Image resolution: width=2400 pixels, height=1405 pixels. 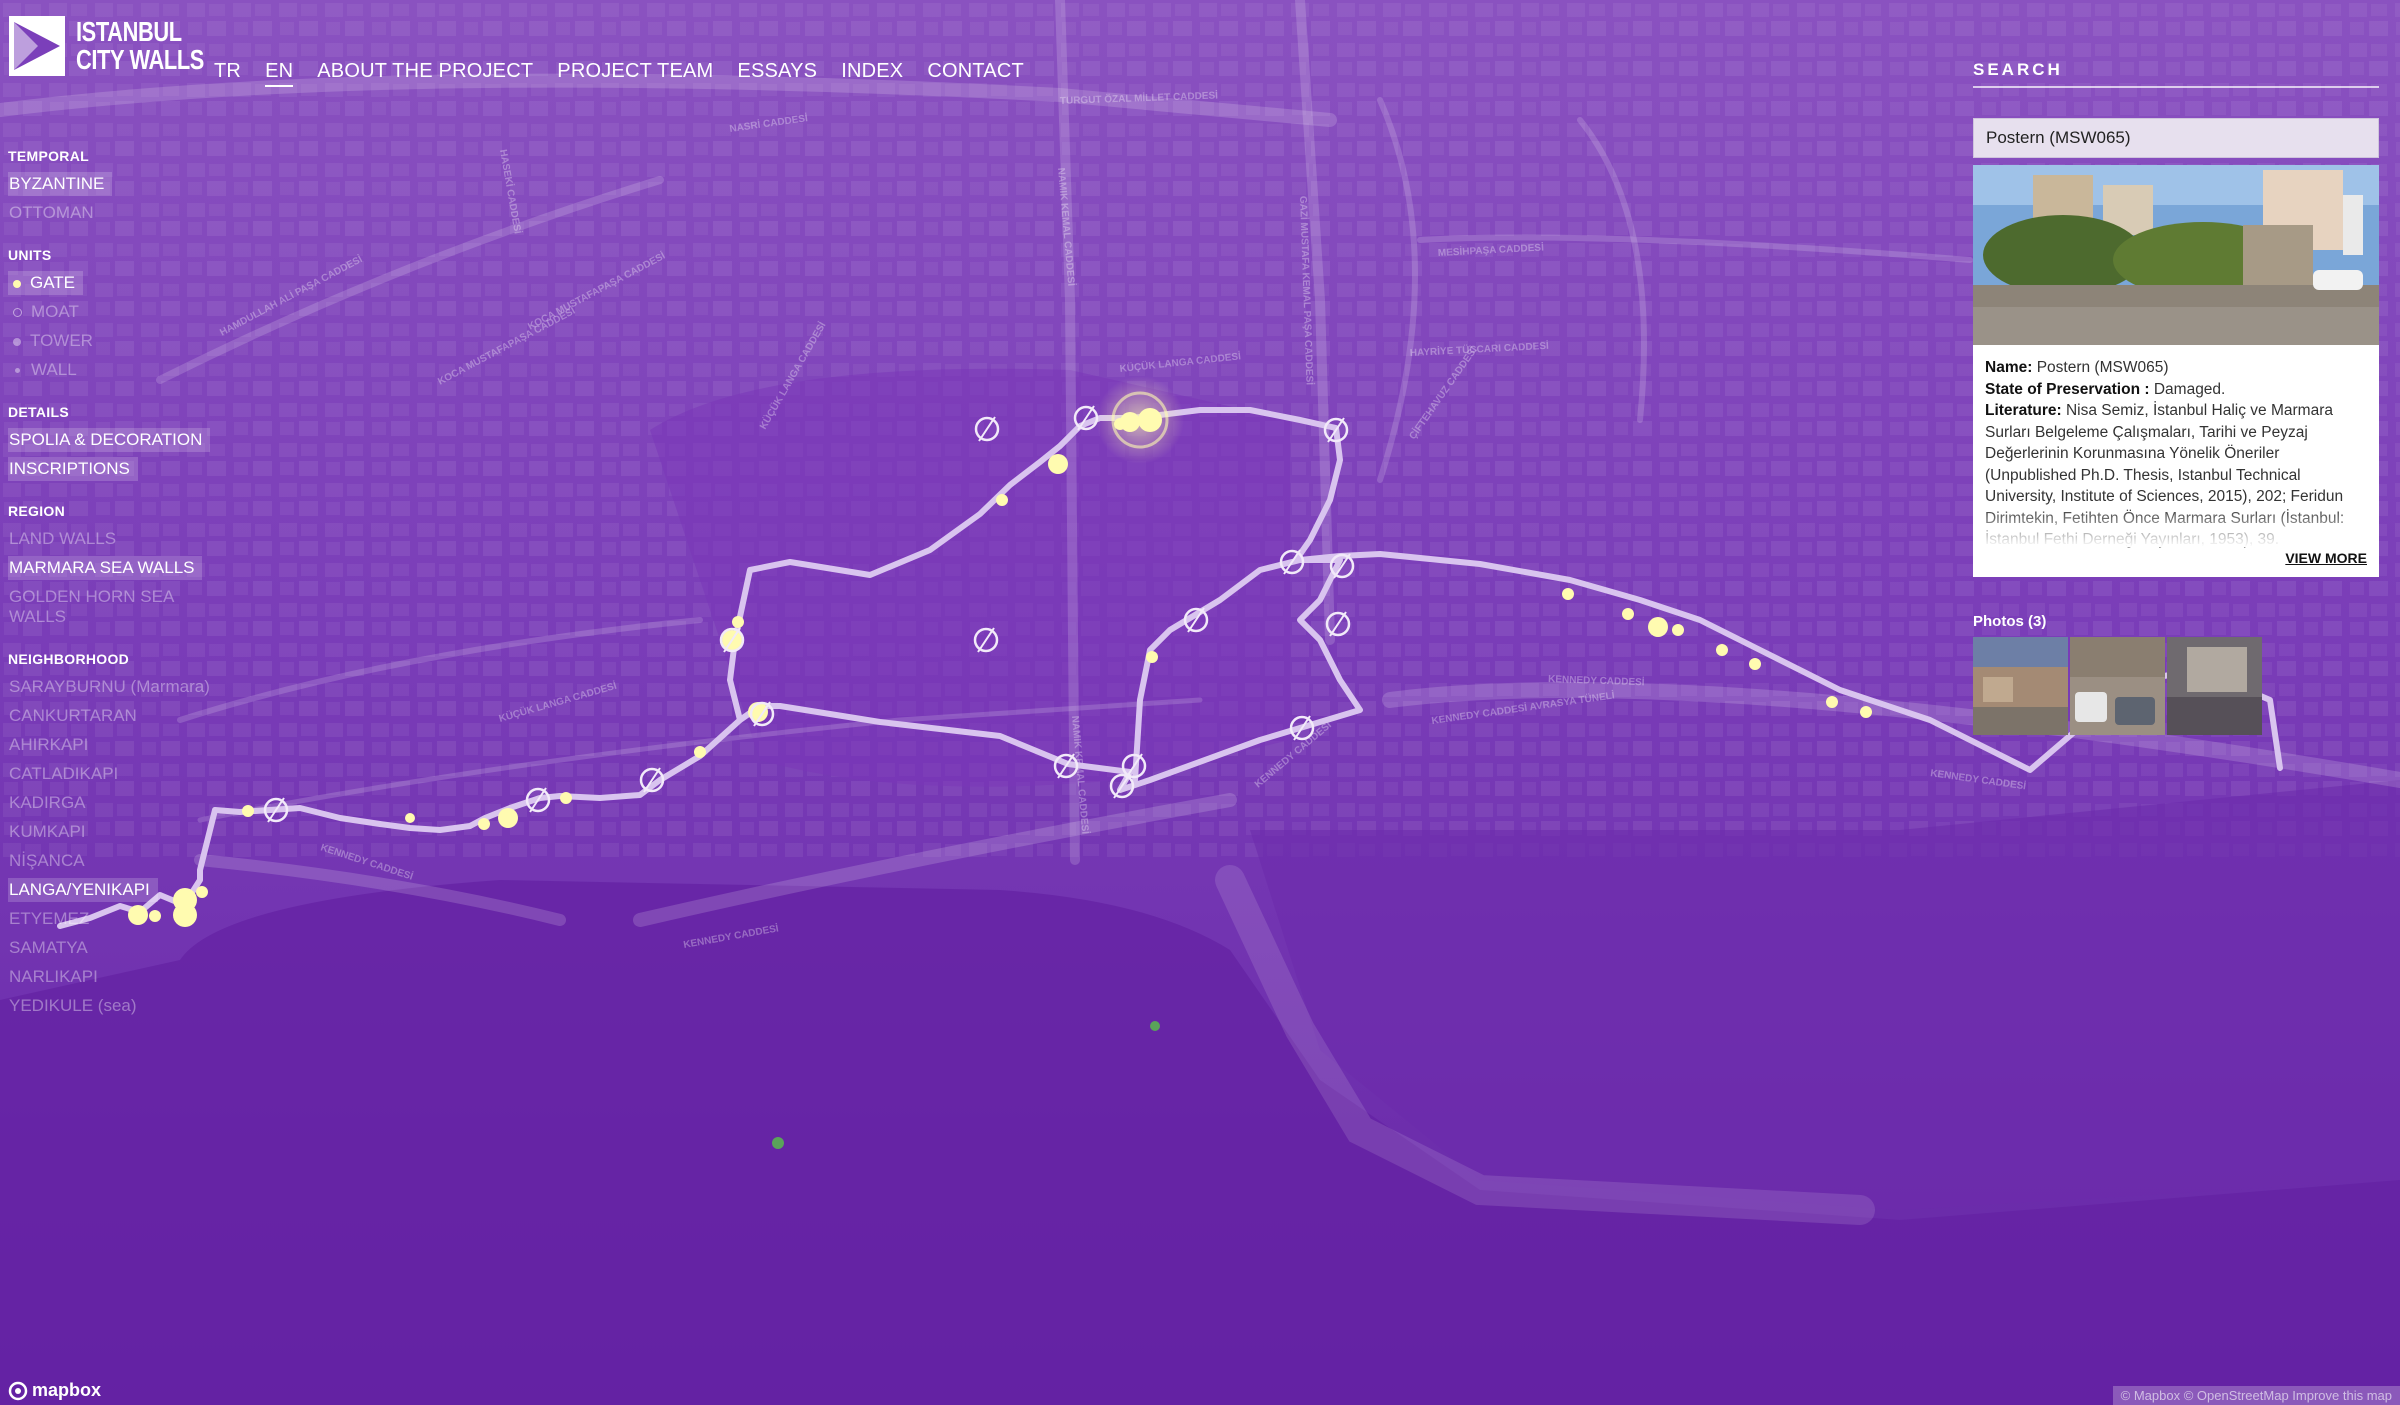 What do you see at coordinates (1140, 420) in the screenshot?
I see `selected-marker-glow` at bounding box center [1140, 420].